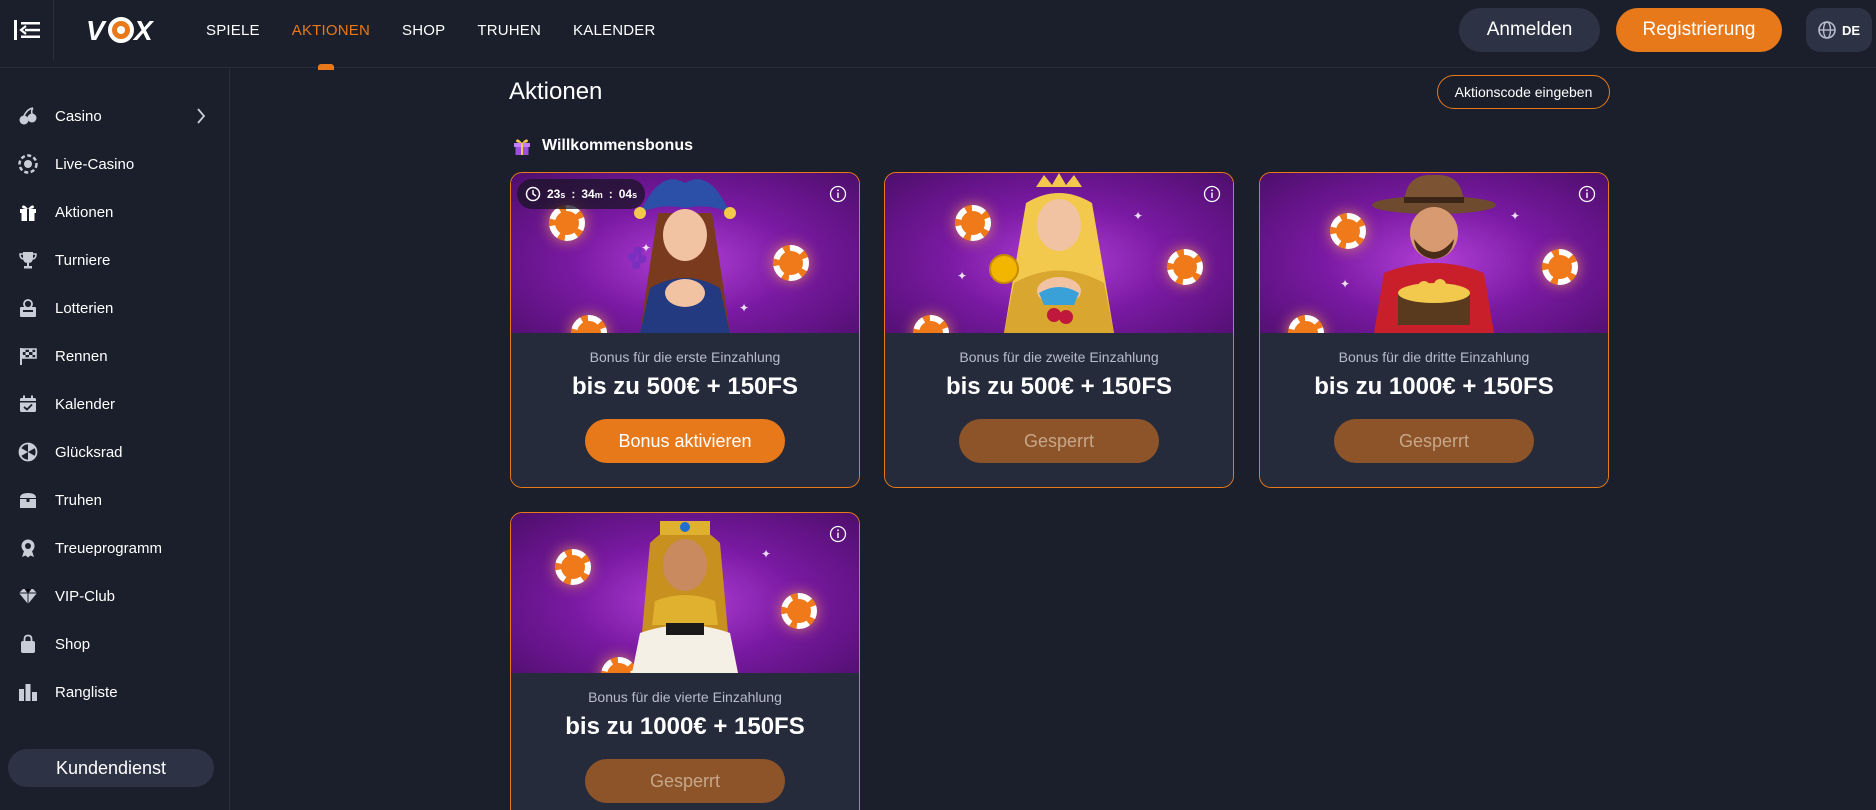 The height and width of the screenshot is (810, 1876). What do you see at coordinates (81, 356) in the screenshot?
I see `sidebar-item-label: Rennen` at bounding box center [81, 356].